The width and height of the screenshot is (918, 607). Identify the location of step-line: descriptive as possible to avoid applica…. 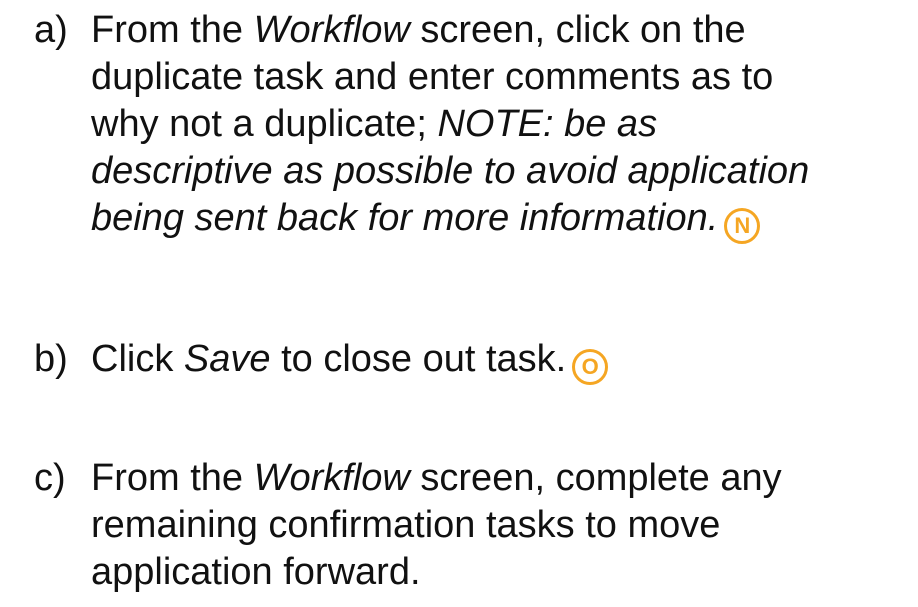
(503, 171).